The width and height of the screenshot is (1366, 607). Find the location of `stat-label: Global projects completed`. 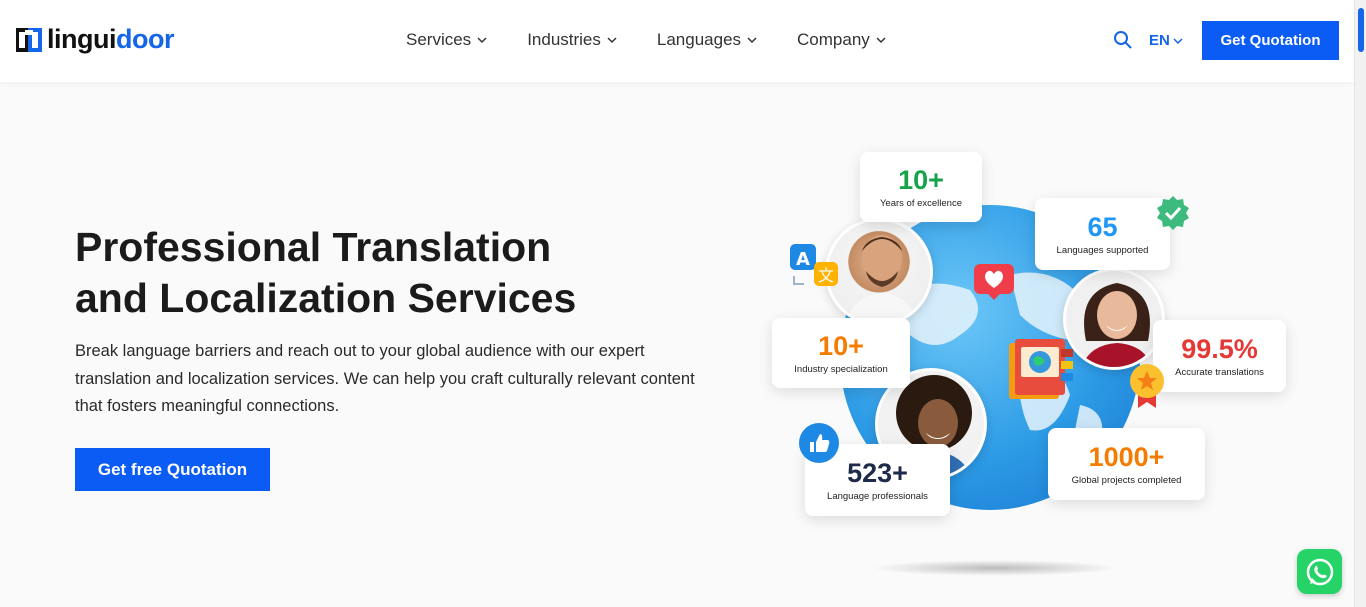

stat-label: Global projects completed is located at coordinates (1126, 480).